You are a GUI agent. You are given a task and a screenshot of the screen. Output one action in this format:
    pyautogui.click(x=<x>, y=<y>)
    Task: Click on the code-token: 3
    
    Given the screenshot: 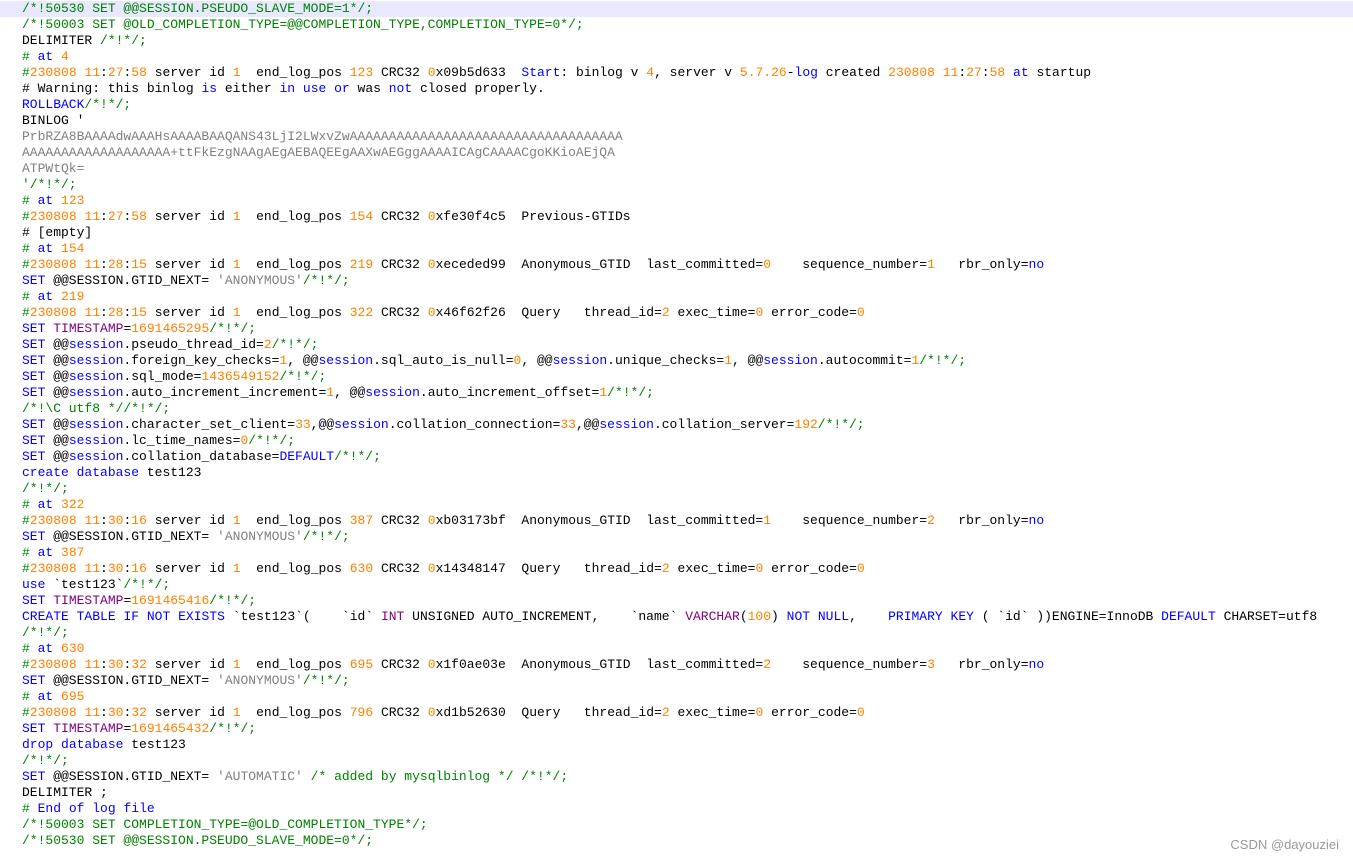 What is the action you would take?
    pyautogui.click(x=931, y=664)
    